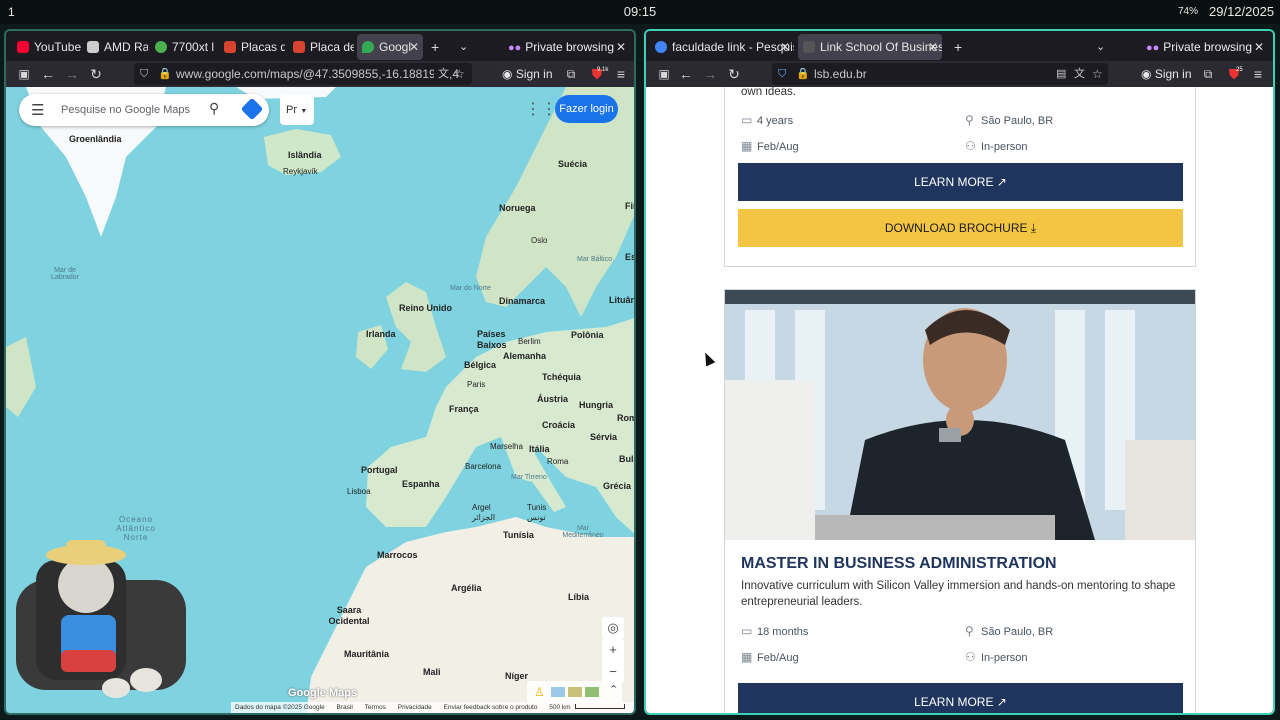 This screenshot has height=720, width=1280. I want to click on map-label: Roma, so click(558, 461).